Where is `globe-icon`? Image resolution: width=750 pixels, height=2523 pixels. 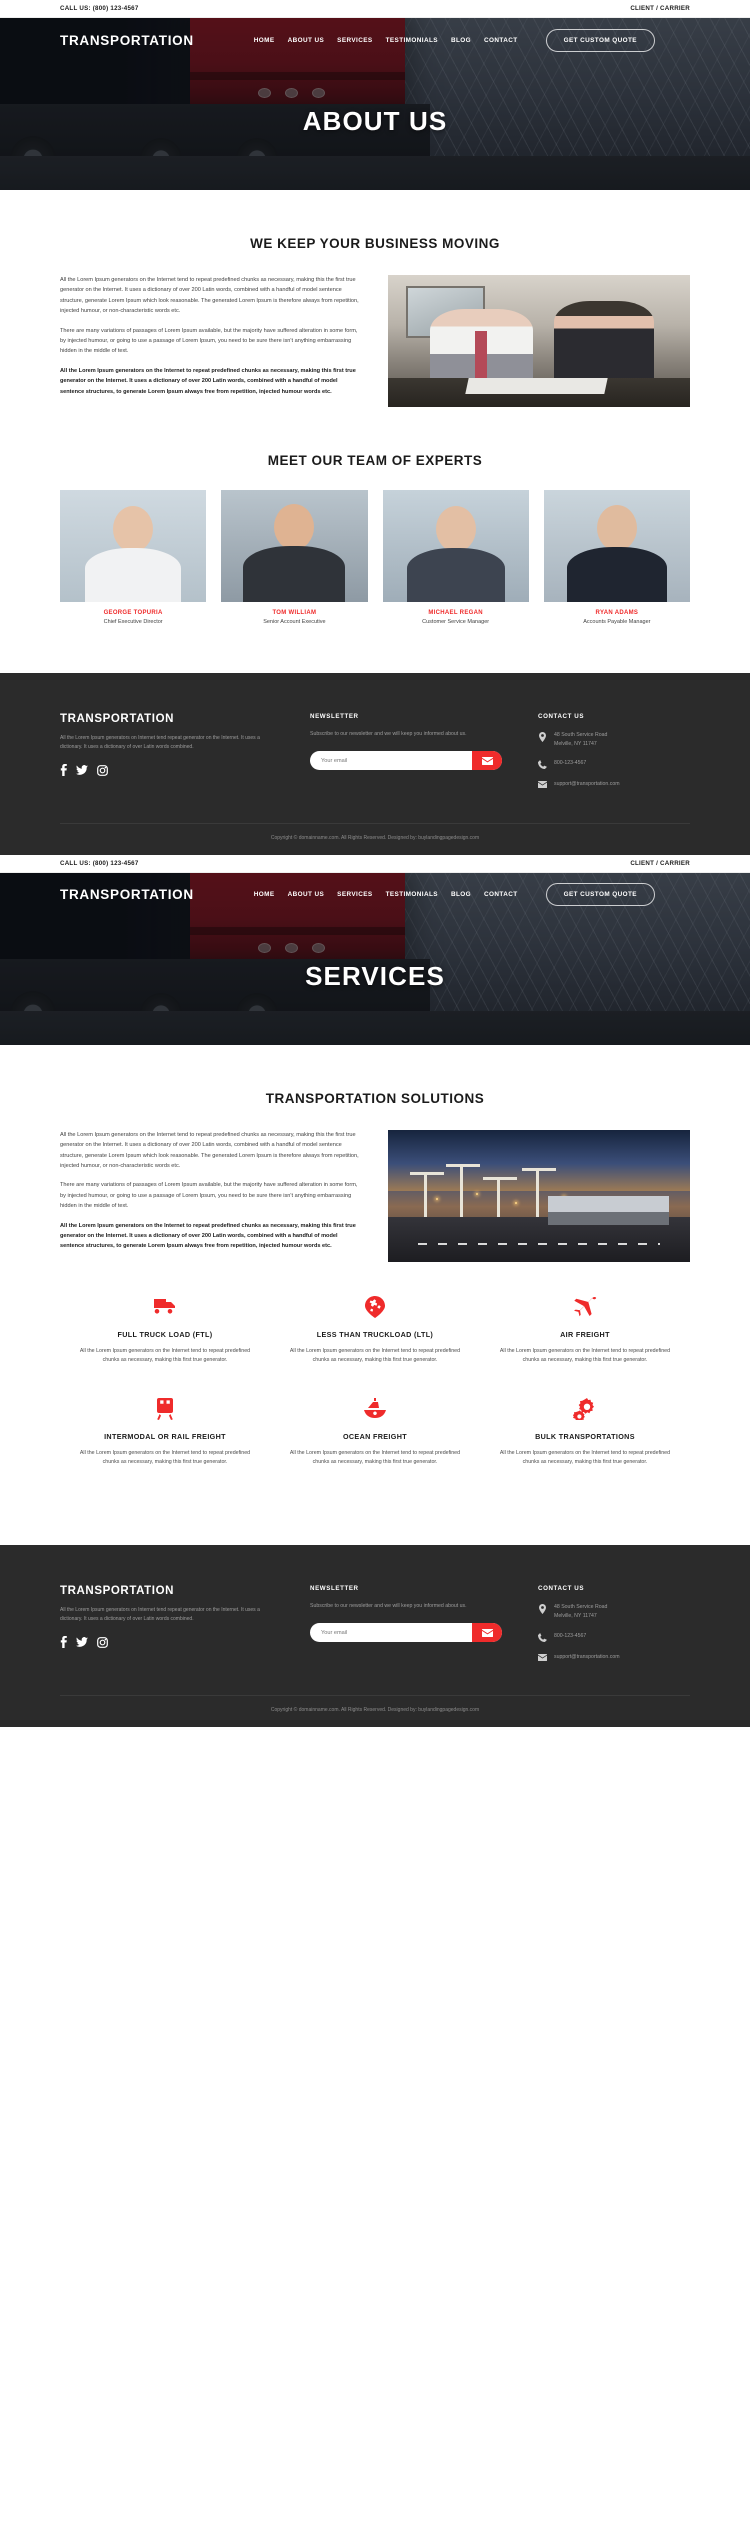 globe-icon is located at coordinates (375, 1307).